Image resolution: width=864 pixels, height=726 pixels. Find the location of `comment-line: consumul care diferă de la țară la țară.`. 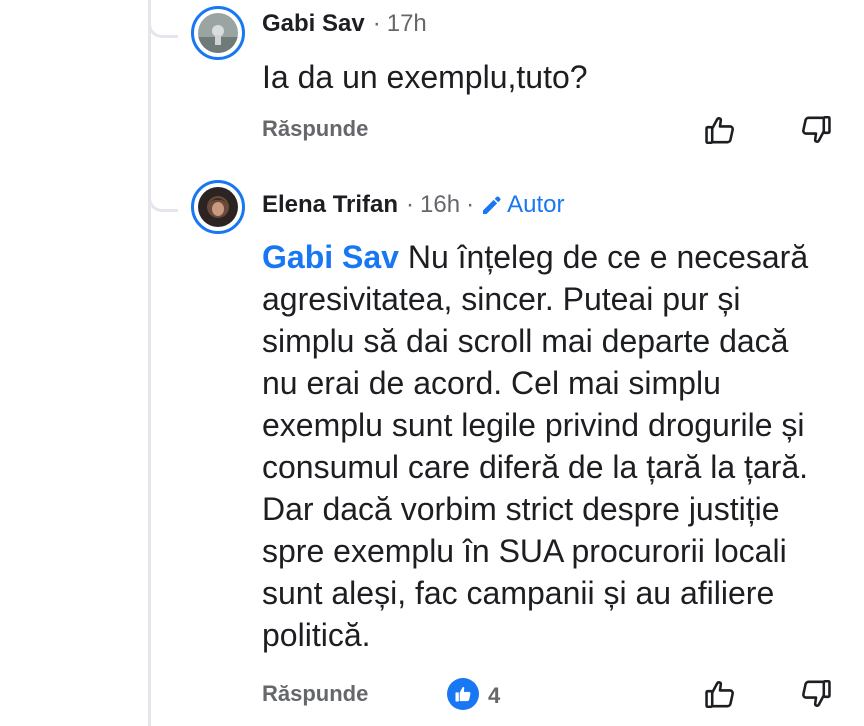

comment-line: consumul care diferă de la țară la țară. is located at coordinates (535, 467).